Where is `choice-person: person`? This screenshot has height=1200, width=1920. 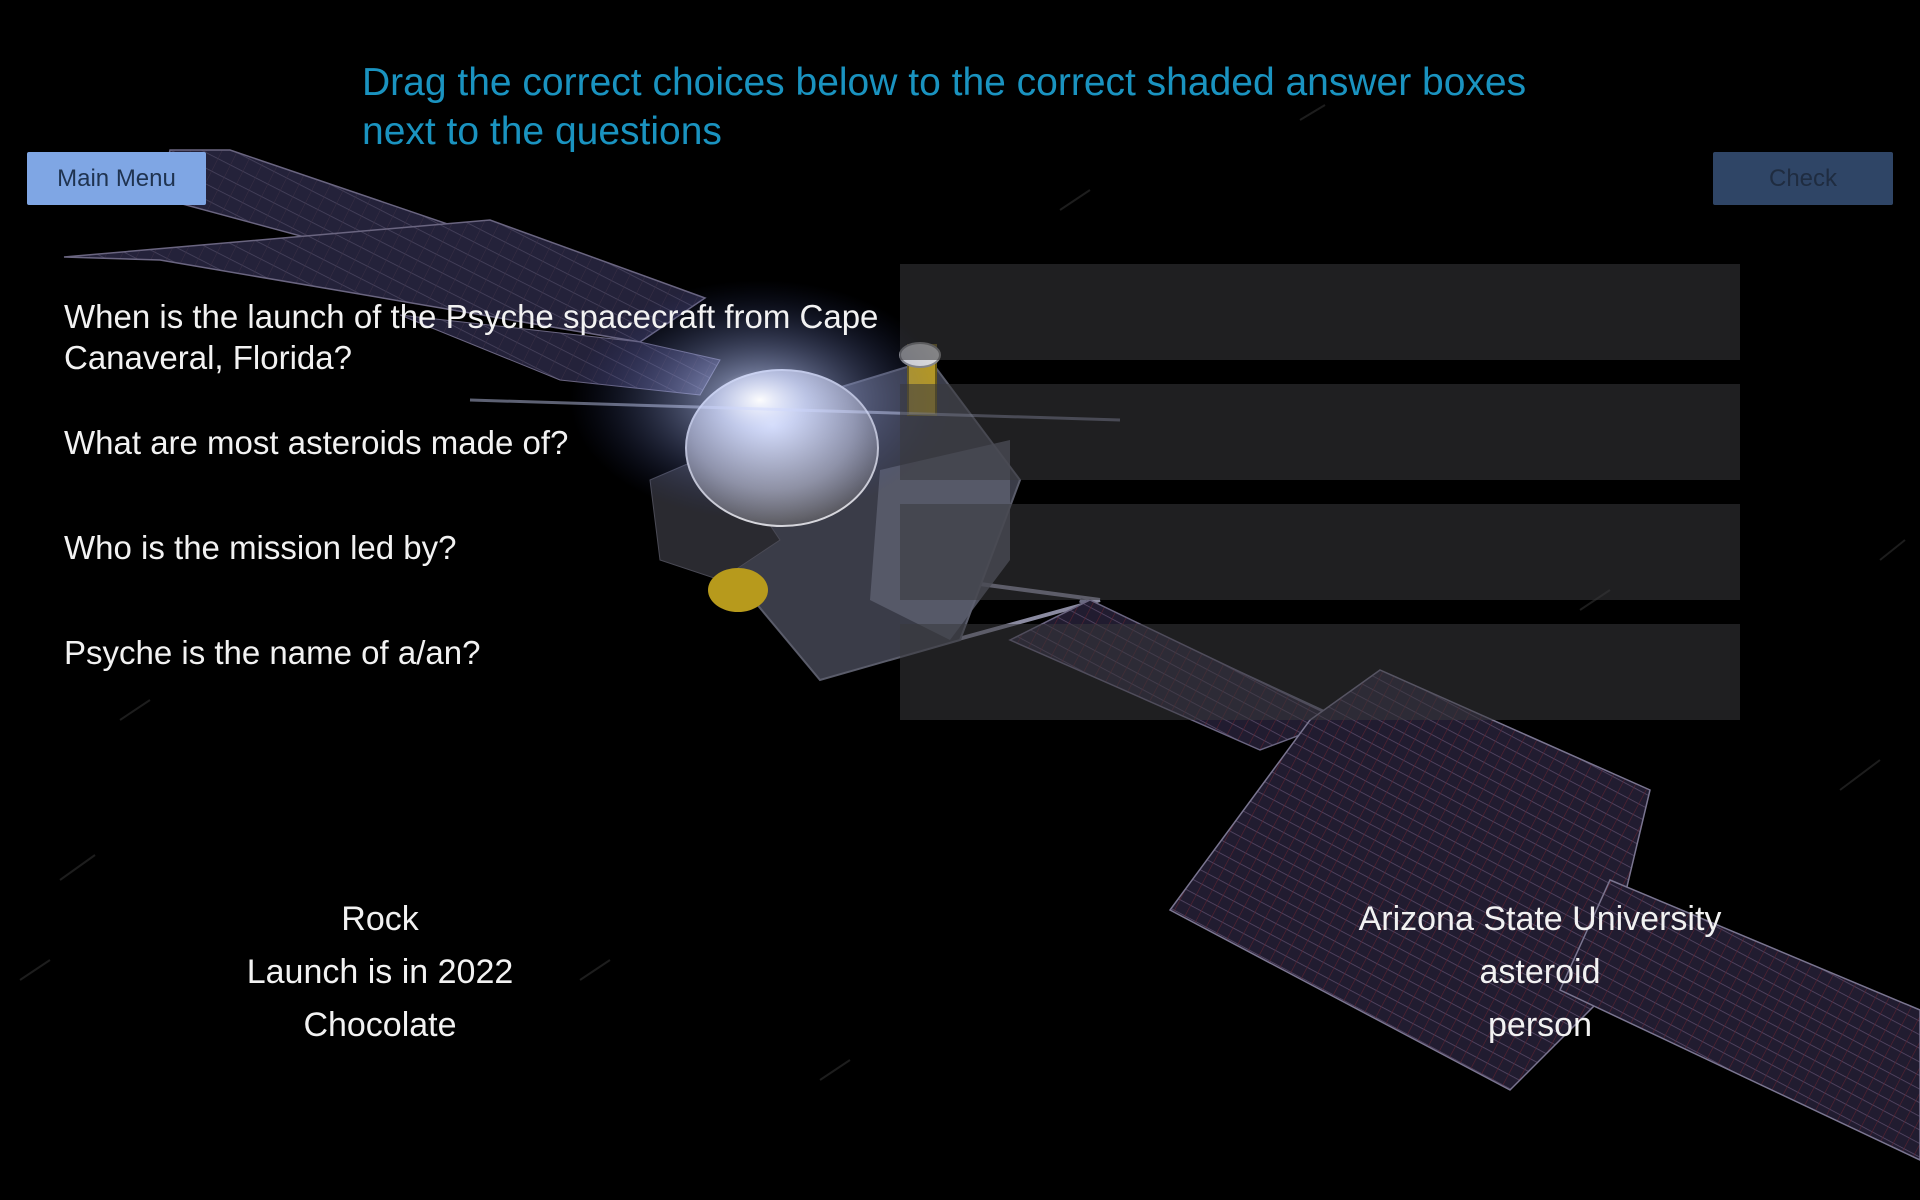 choice-person: person is located at coordinates (1540, 1025).